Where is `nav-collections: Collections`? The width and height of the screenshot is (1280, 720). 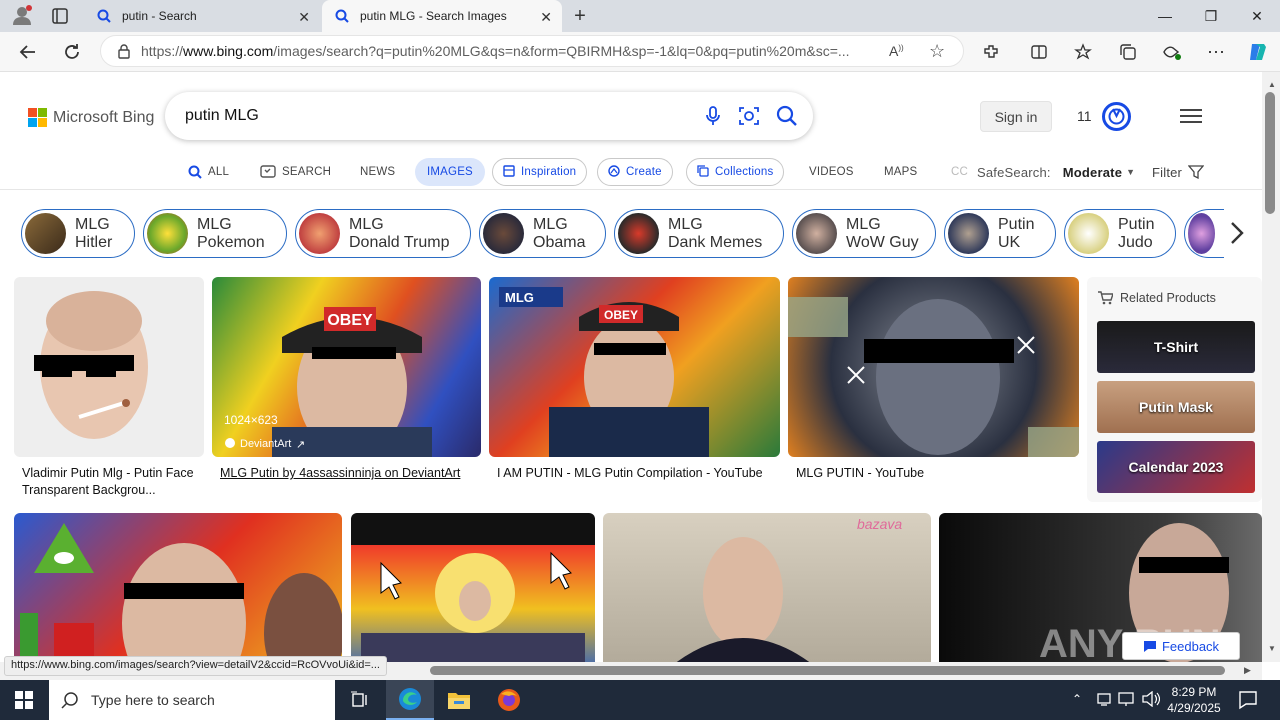
nav-collections: Collections is located at coordinates (735, 172).